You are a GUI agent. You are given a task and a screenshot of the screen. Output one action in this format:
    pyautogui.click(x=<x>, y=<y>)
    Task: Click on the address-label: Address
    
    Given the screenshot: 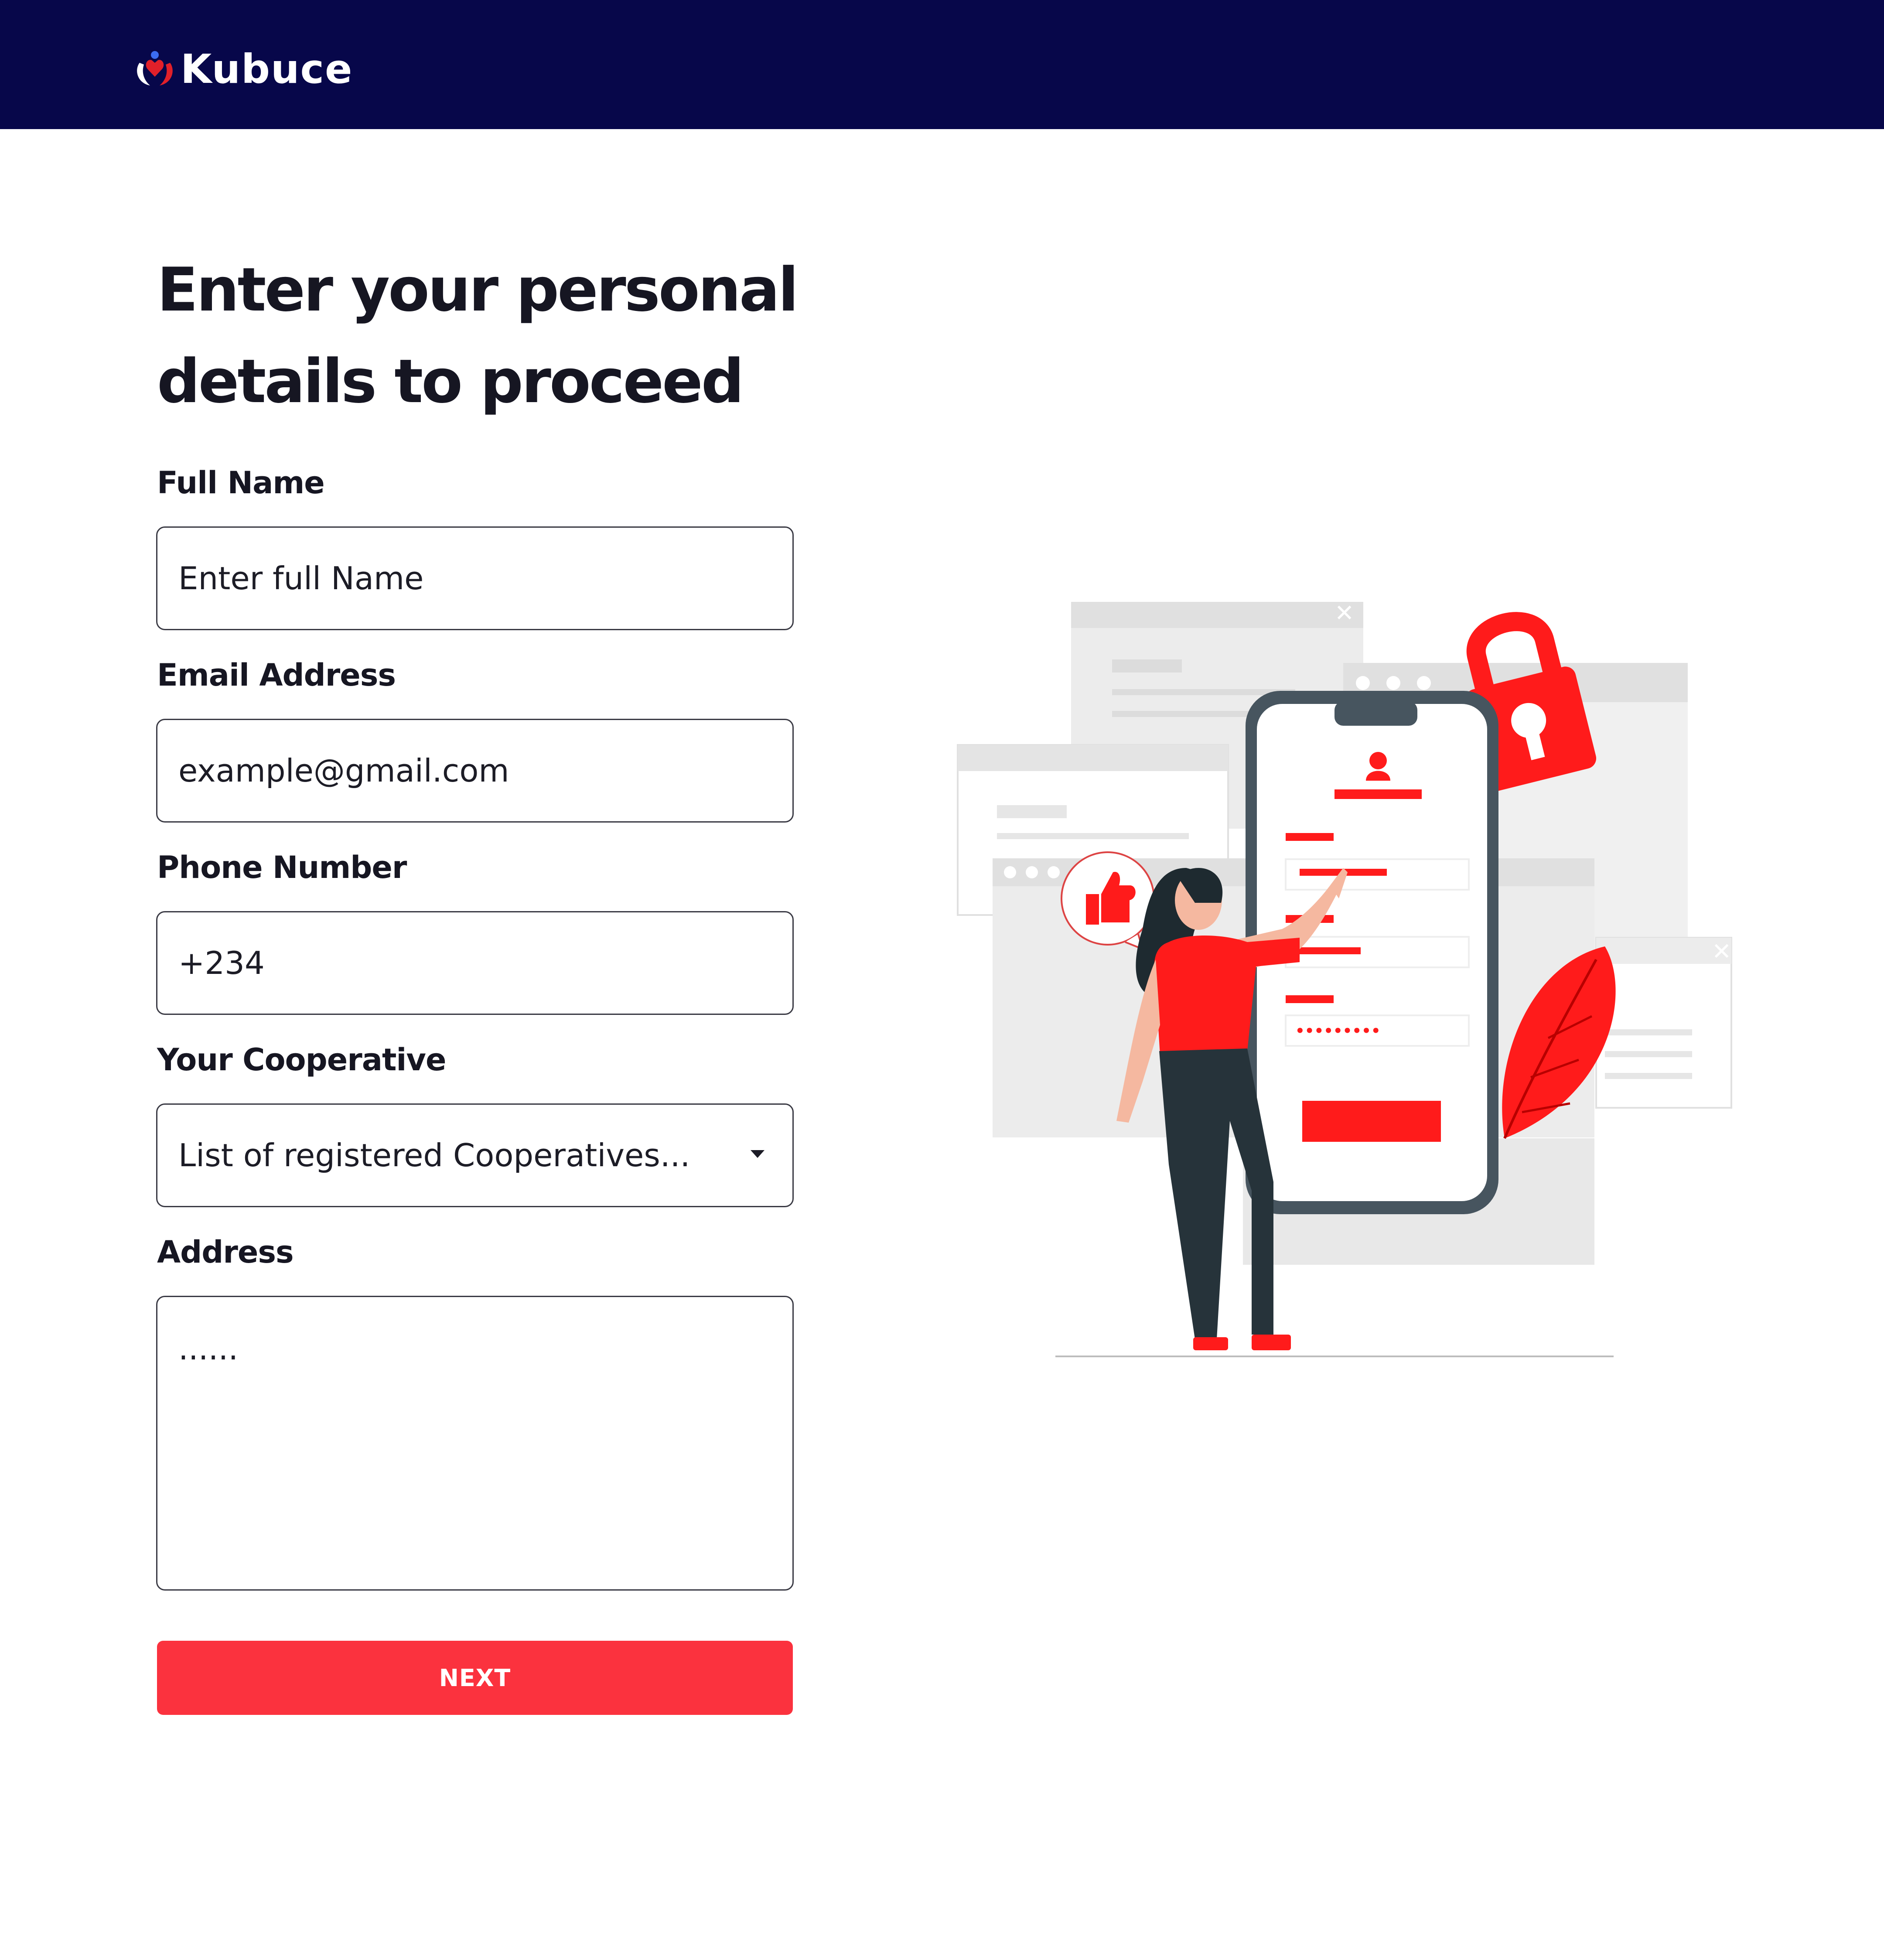 What is the action you would take?
    pyautogui.click(x=225, y=1252)
    